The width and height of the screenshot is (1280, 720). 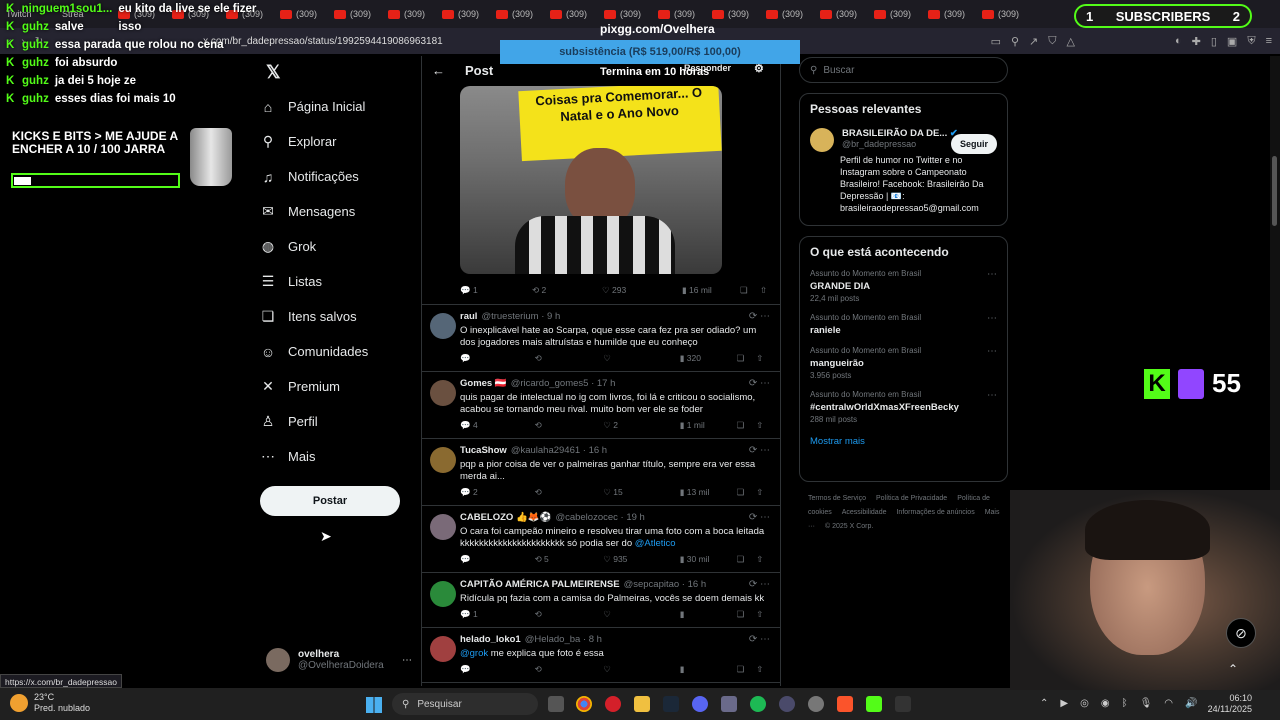 What do you see at coordinates (700, 704) in the screenshot?
I see `discord-icon` at bounding box center [700, 704].